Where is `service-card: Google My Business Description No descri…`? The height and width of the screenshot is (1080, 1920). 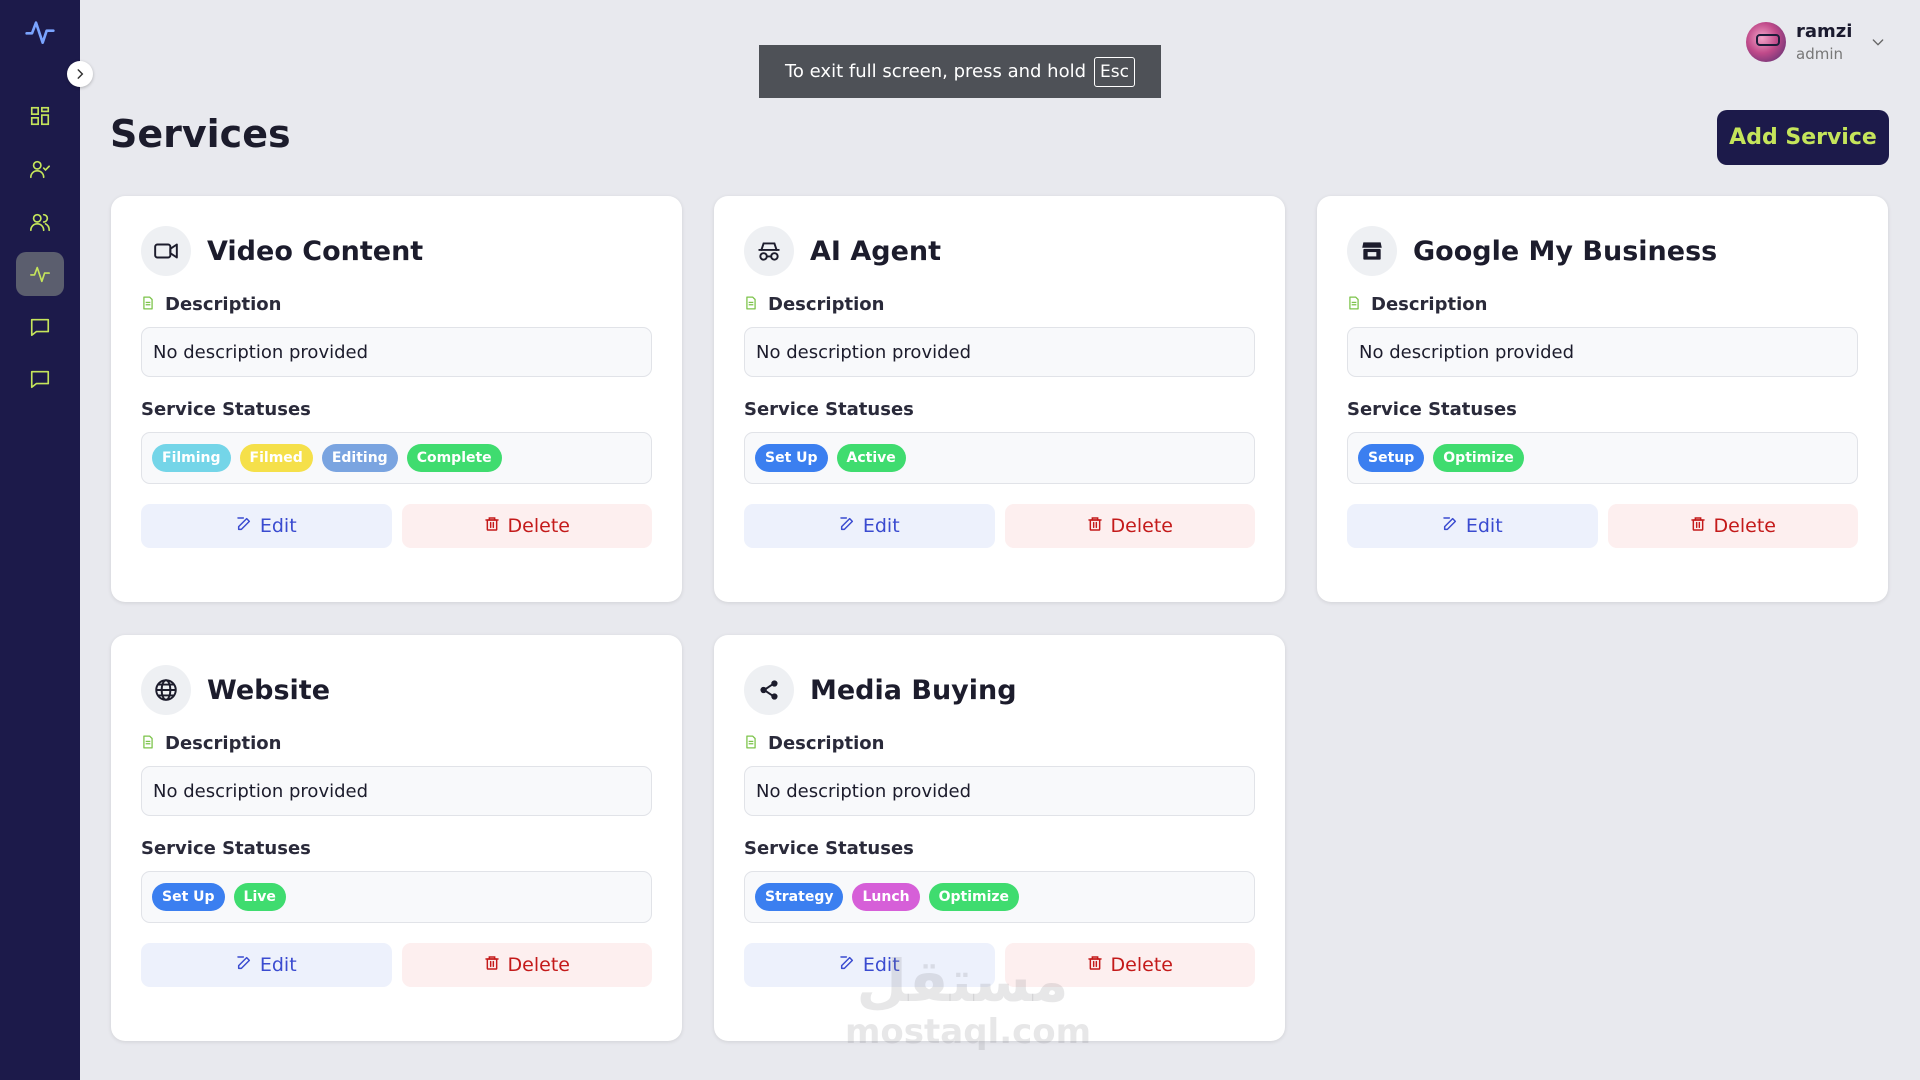 service-card: Google My Business Description No descri… is located at coordinates (1602, 399).